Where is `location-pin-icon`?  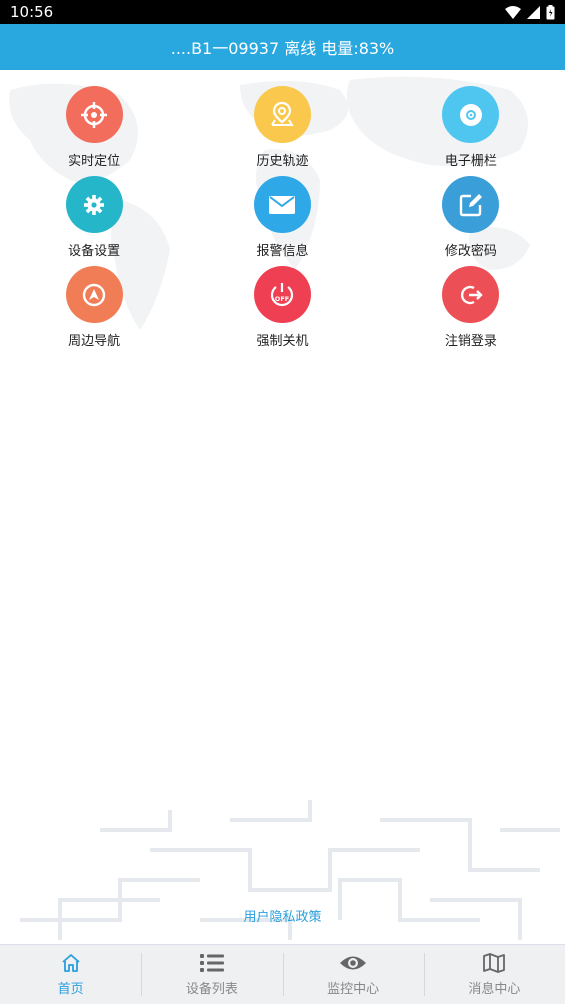 location-pin-icon is located at coordinates (282, 114).